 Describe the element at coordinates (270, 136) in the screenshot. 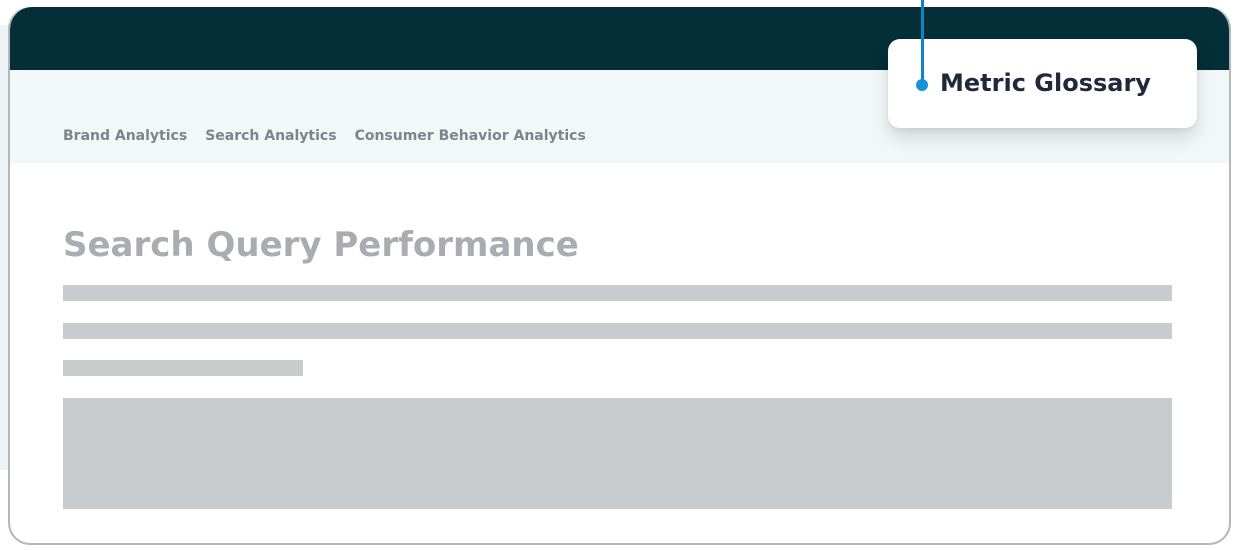

I see `nav-item-search-analytics: Search Analytics` at that location.